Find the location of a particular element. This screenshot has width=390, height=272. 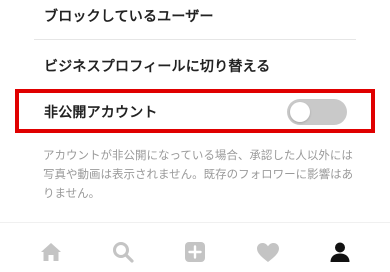

private-account-toggle is located at coordinates (317, 112).